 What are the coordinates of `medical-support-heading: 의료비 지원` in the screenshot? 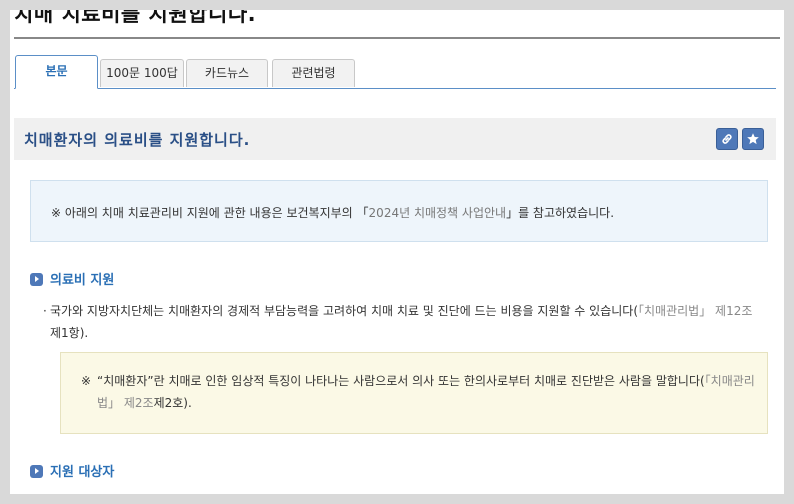 It's located at (72, 278).